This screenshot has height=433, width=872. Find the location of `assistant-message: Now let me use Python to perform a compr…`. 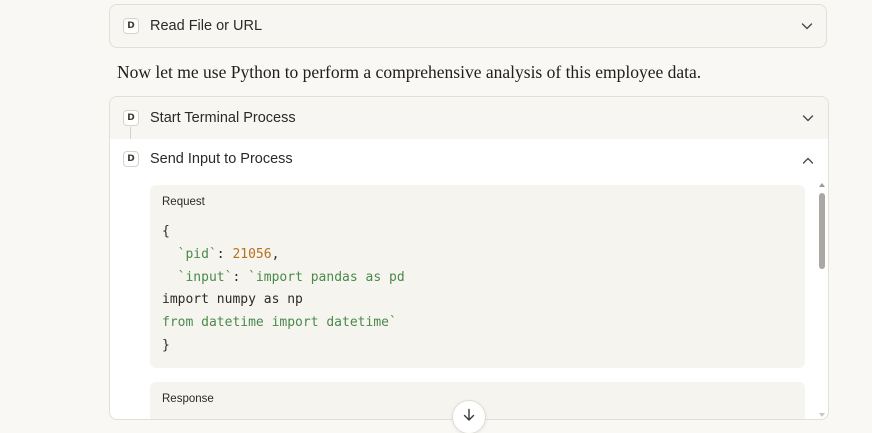

assistant-message: Now let me use Python to perform a compr… is located at coordinates (409, 72).